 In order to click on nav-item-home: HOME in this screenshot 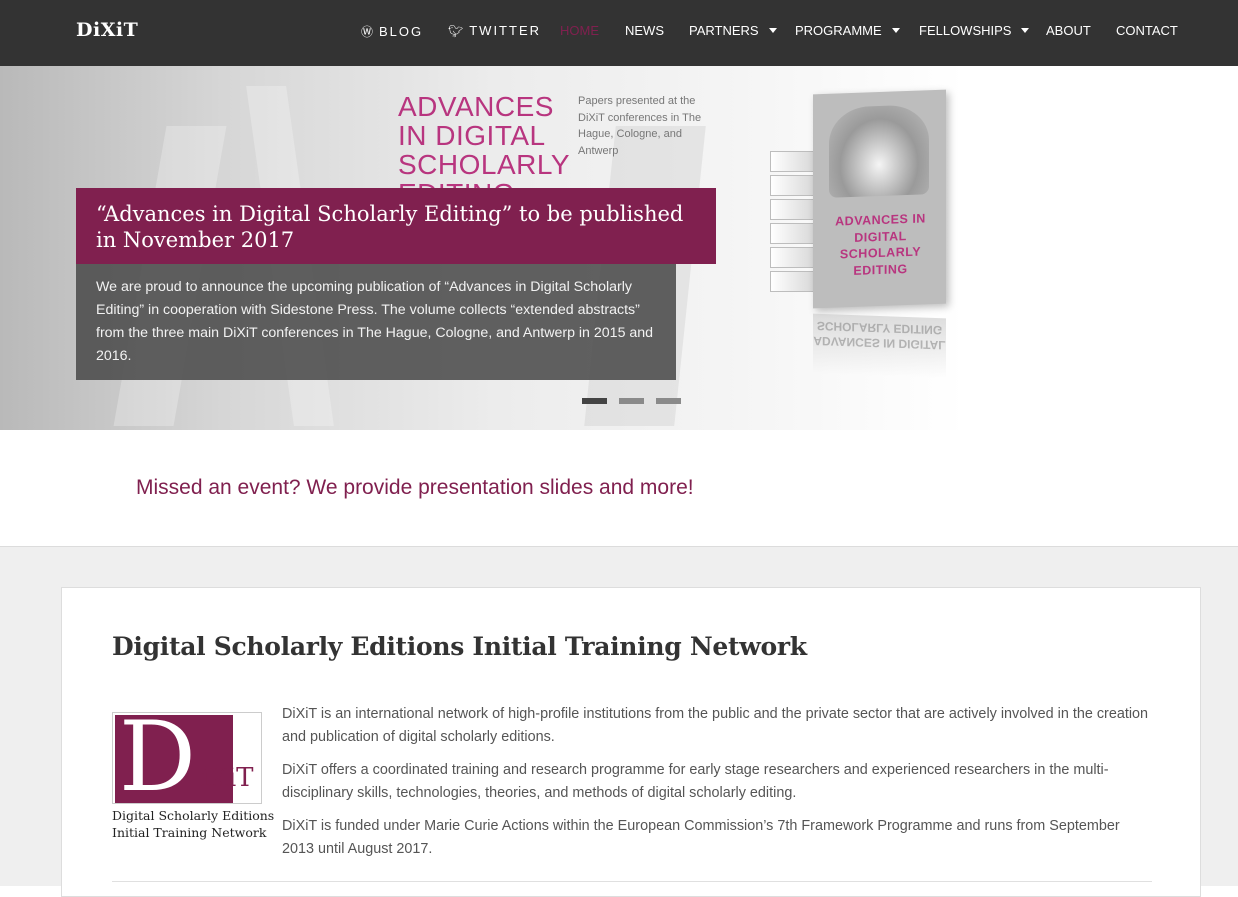, I will do `click(579, 30)`.